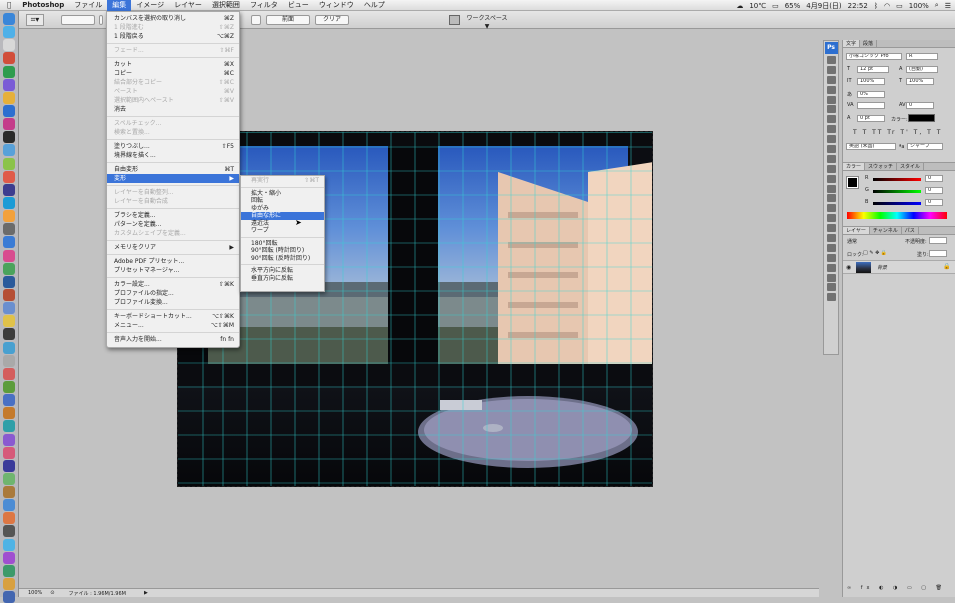  What do you see at coordinates (854, 166) in the screenshot?
I see `tab-color: カラー` at bounding box center [854, 166].